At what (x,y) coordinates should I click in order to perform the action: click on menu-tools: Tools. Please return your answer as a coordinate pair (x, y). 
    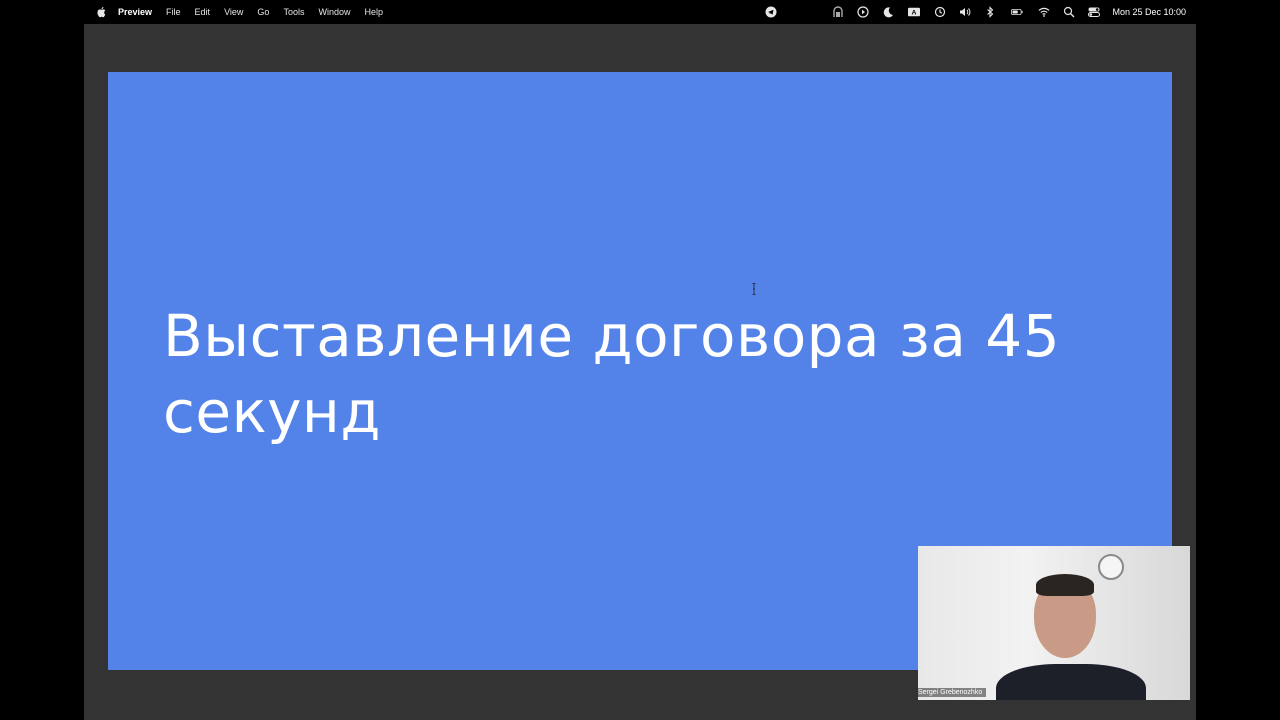
    Looking at the image, I should click on (293, 12).